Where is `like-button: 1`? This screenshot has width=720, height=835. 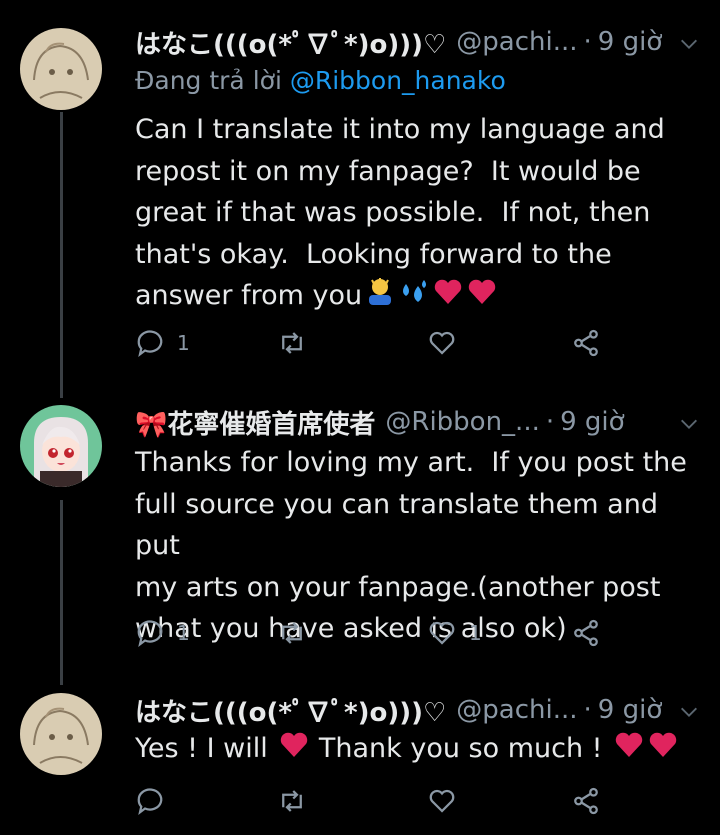
like-button: 1 is located at coordinates (454, 633).